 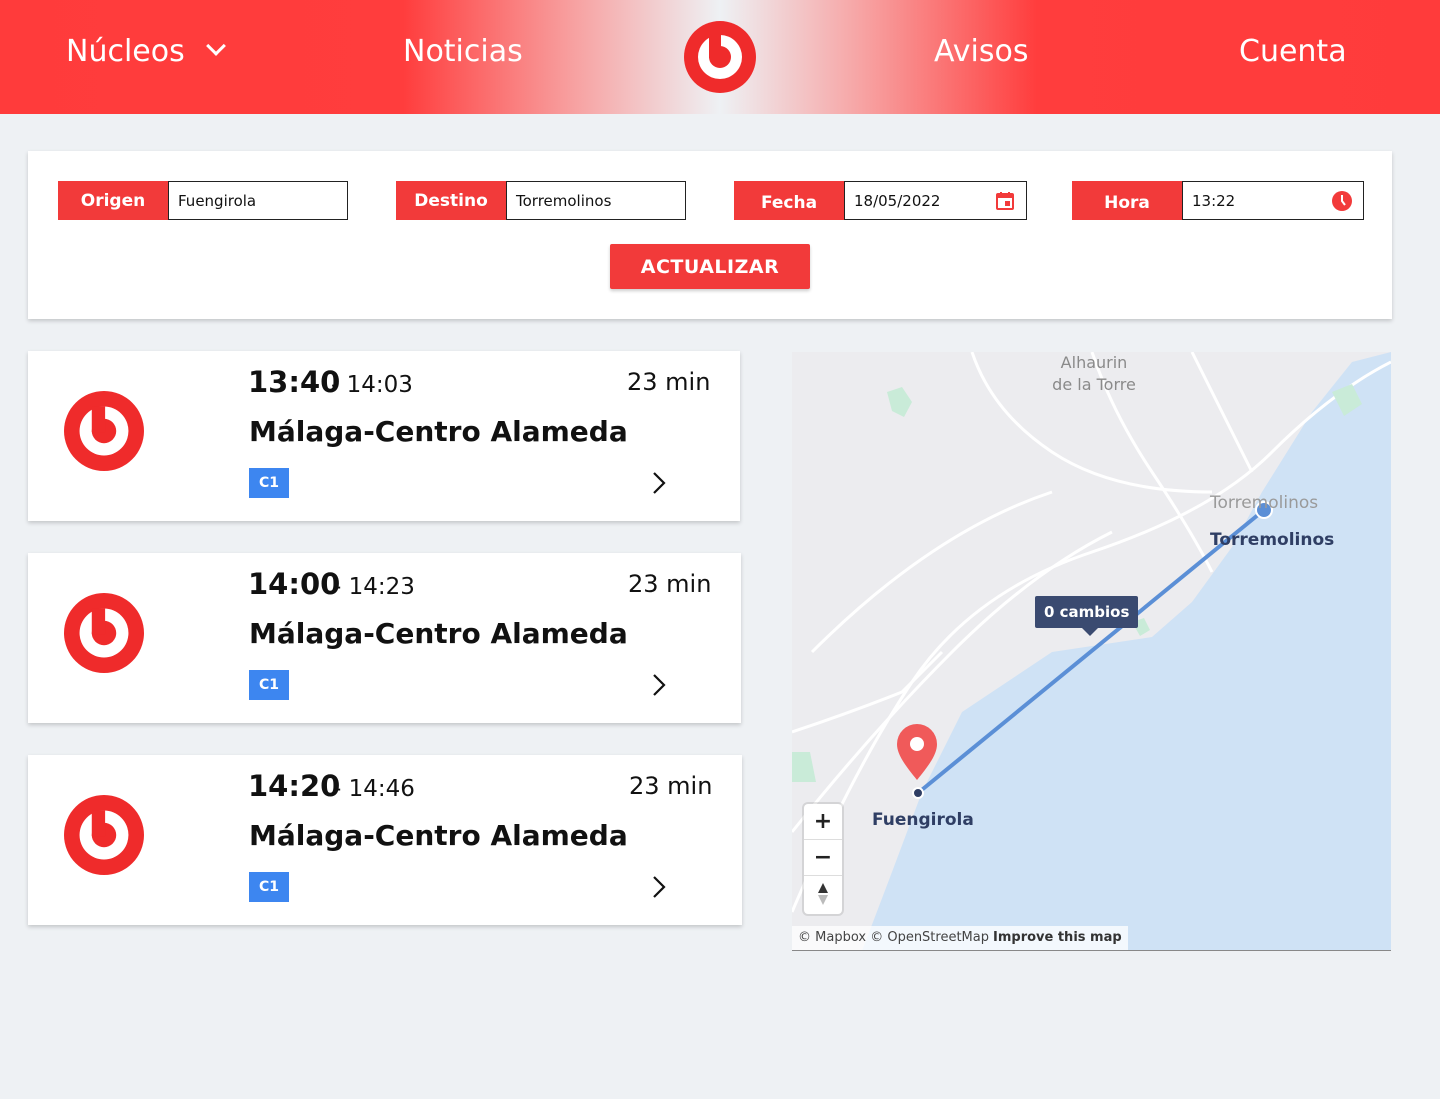 I want to click on chevron-down-icon, so click(x=215, y=46).